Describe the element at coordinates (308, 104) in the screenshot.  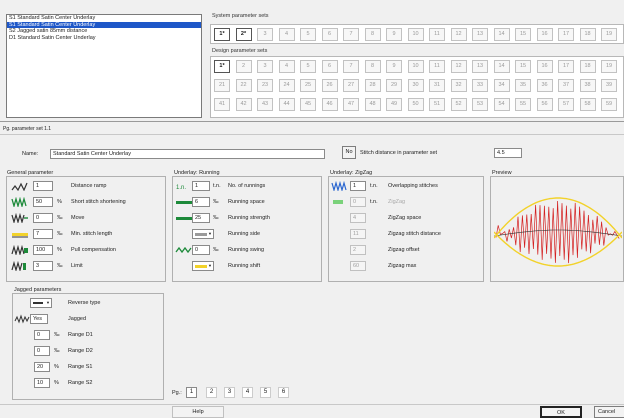
I see `design-set-button: 45` at that location.